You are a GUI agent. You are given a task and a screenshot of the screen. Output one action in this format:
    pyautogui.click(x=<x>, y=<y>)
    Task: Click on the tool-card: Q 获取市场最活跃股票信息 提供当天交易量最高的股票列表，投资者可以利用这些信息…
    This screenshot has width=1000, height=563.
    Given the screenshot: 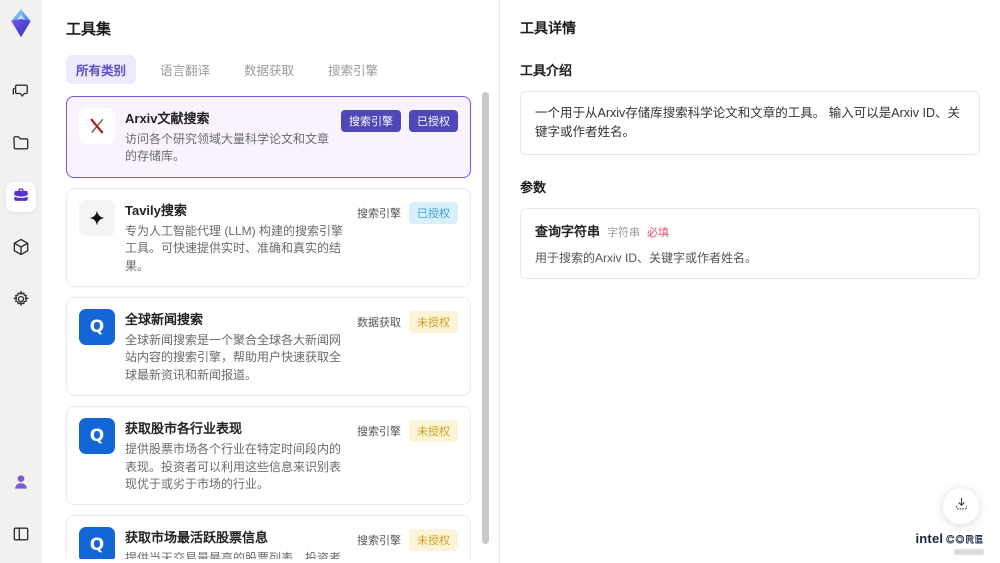 What is the action you would take?
    pyautogui.click(x=268, y=537)
    